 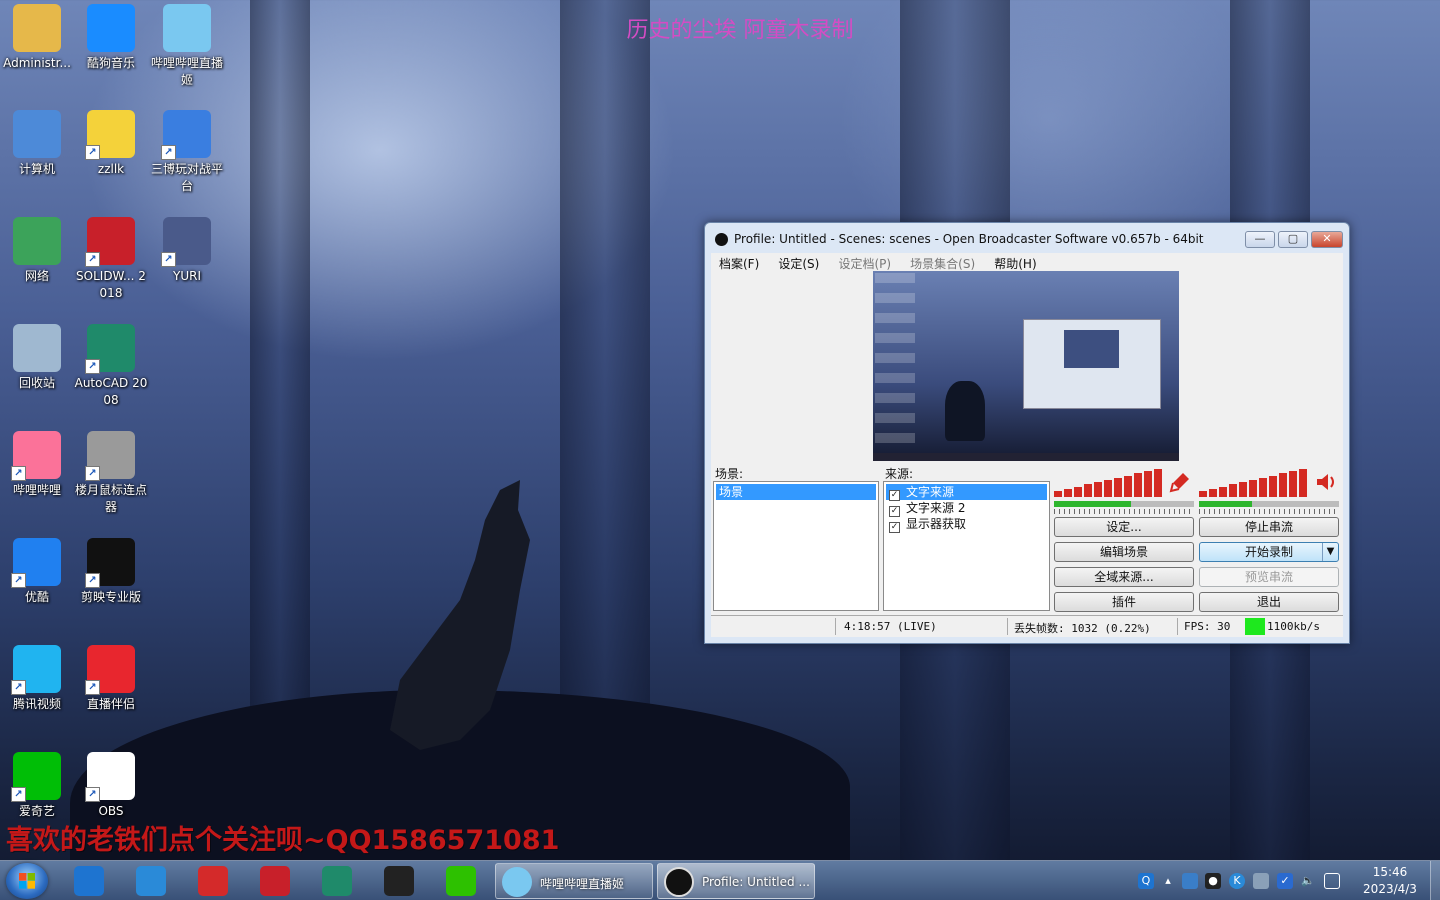 What do you see at coordinates (1146, 881) in the screenshot?
I see `search-icon: Q` at bounding box center [1146, 881].